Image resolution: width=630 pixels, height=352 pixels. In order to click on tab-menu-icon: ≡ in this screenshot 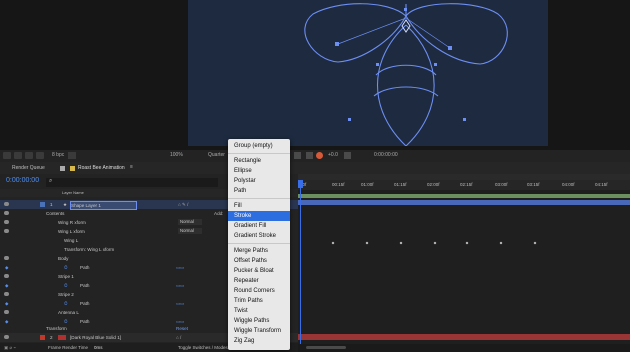, I will do `click(131, 167)`.